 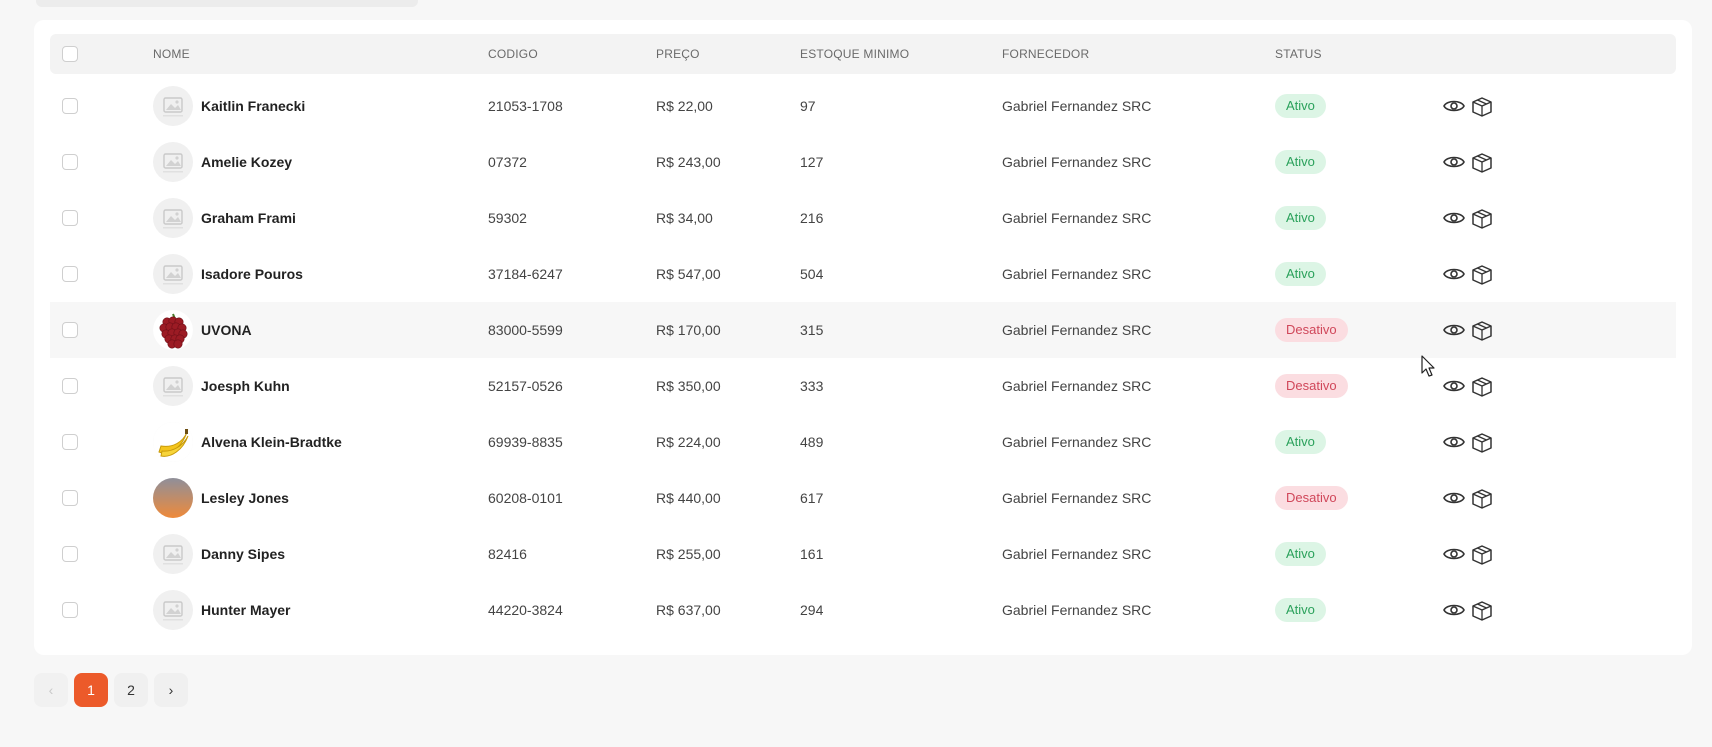 What do you see at coordinates (1046, 54) in the screenshot?
I see `header-supplier: FORNECEDOR` at bounding box center [1046, 54].